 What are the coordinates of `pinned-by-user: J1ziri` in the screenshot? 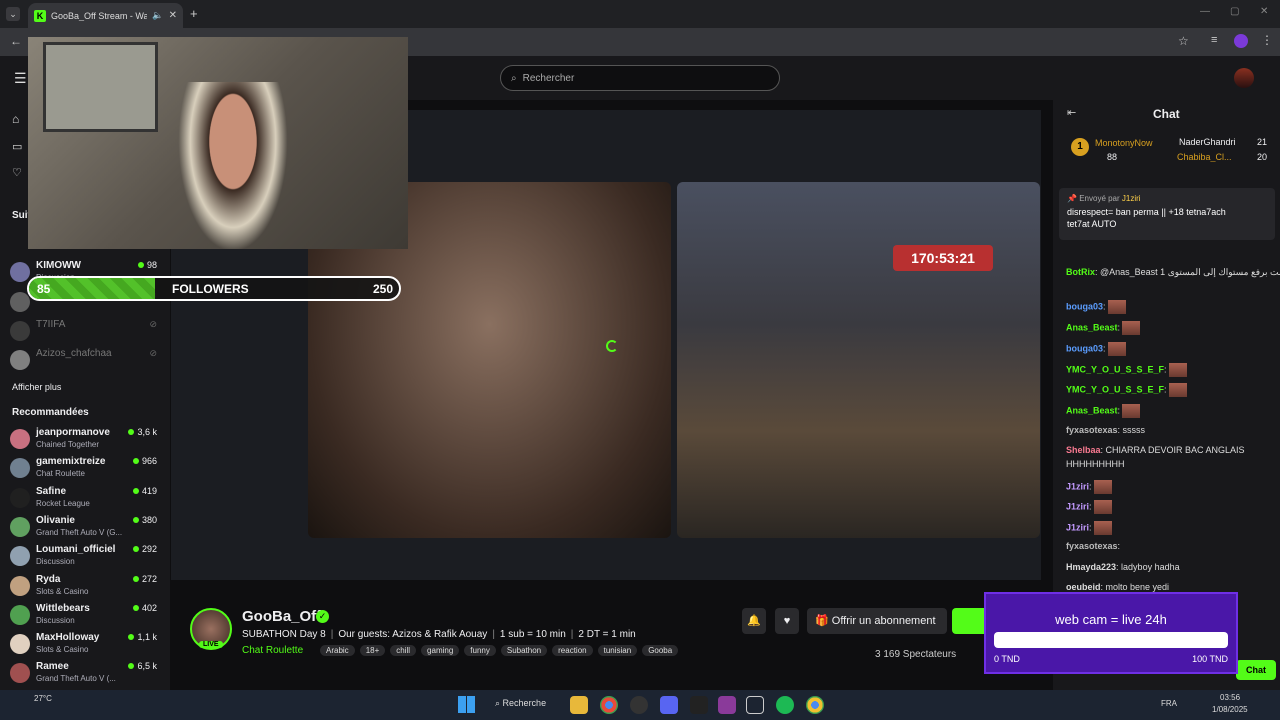 It's located at (1131, 198).